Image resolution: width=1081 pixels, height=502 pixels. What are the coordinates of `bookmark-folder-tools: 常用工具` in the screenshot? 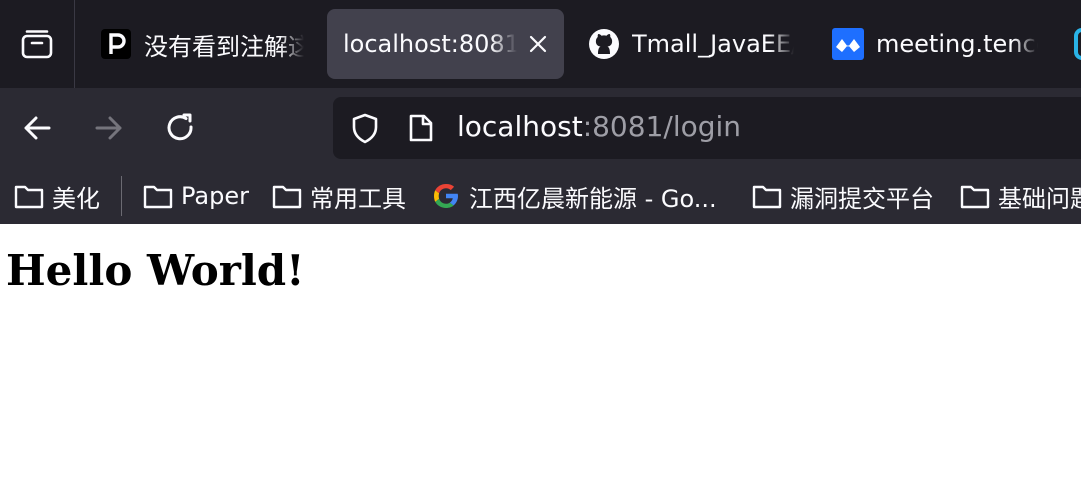 It's located at (339, 196).